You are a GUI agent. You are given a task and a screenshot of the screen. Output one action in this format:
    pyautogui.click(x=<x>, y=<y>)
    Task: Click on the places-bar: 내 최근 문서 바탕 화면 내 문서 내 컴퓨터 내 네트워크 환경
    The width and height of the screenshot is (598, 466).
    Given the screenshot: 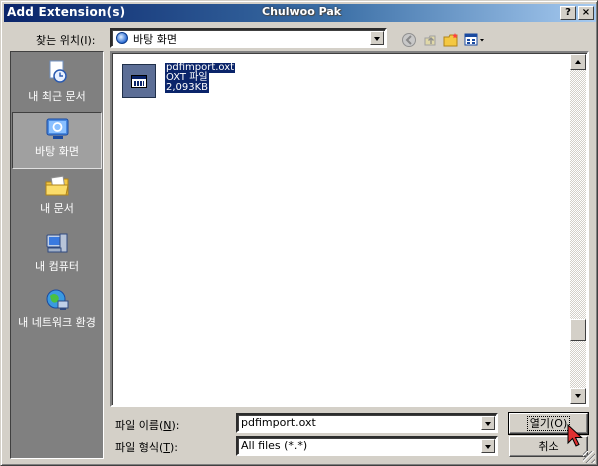 What is the action you would take?
    pyautogui.click(x=57, y=255)
    